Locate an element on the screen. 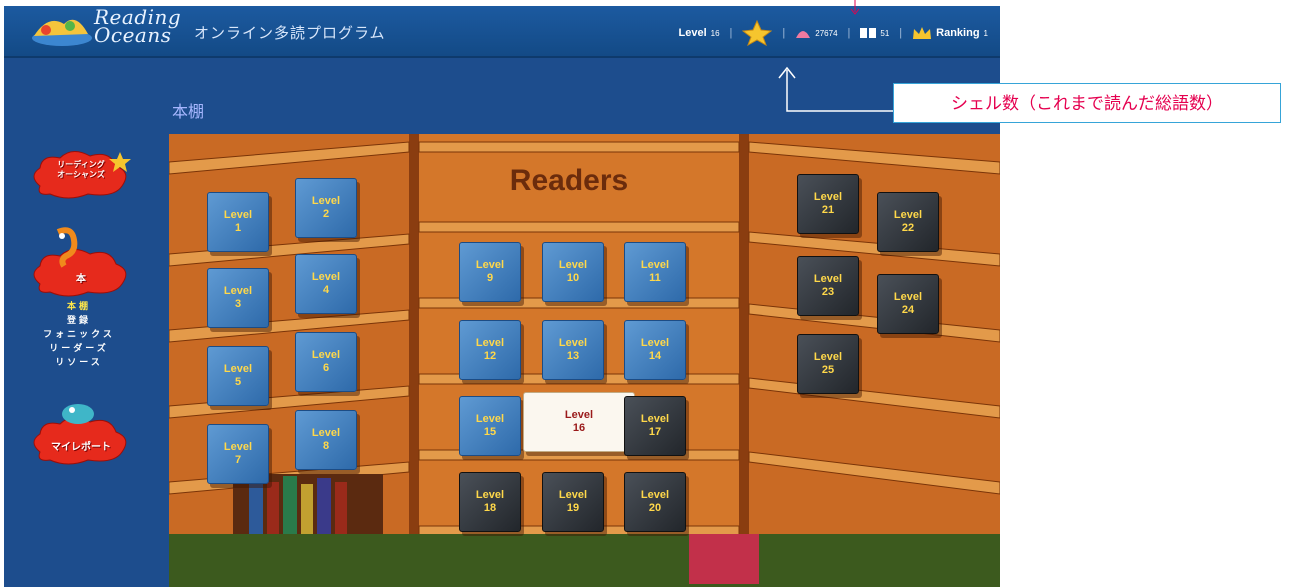  reading-oceans-label: リーディング オーシャンズ is located at coordinates (81, 169).